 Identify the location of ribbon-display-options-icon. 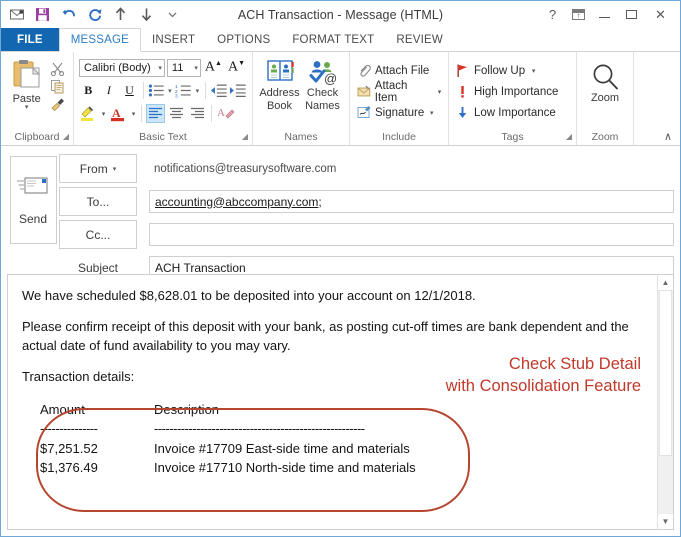
(579, 14).